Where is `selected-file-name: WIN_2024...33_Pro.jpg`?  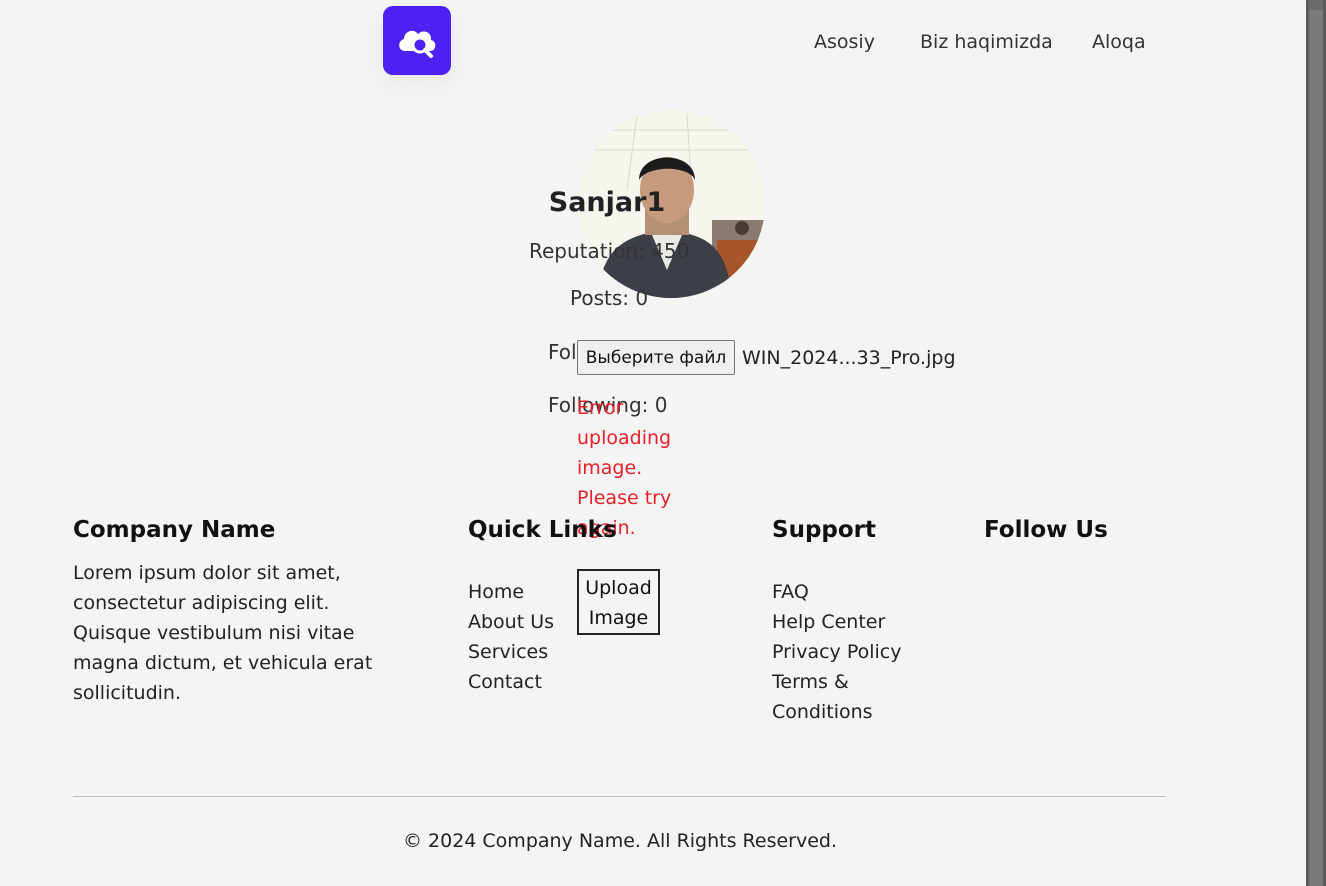
selected-file-name: WIN_2024...33_Pro.jpg is located at coordinates (849, 358).